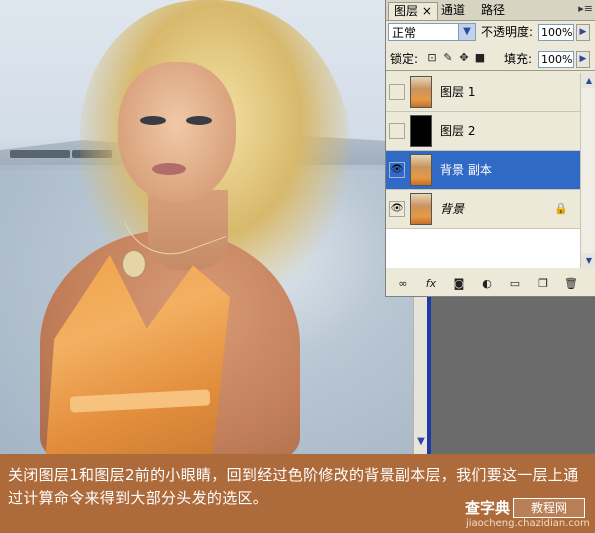 This screenshot has width=595, height=533. I want to click on layer-name: 背景 副本, so click(466, 170).